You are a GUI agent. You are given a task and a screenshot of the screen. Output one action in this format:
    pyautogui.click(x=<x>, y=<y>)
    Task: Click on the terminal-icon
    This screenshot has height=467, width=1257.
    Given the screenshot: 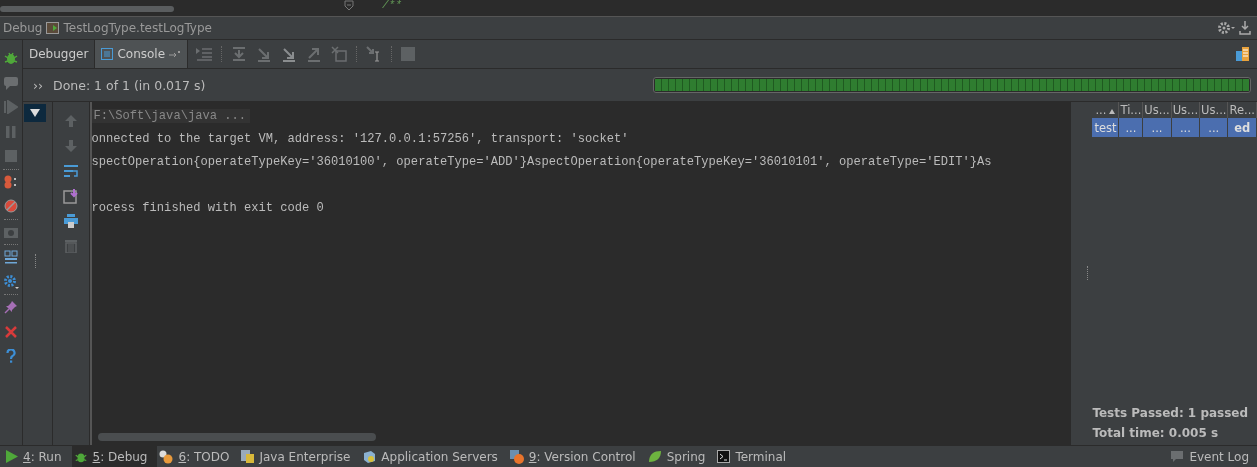 What is the action you would take?
    pyautogui.click(x=724, y=456)
    